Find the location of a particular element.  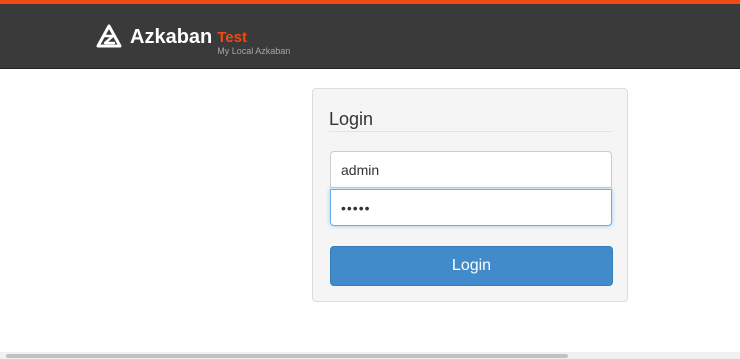

brand: Azkaban Test My Local Azkaban is located at coordinates (193, 40).